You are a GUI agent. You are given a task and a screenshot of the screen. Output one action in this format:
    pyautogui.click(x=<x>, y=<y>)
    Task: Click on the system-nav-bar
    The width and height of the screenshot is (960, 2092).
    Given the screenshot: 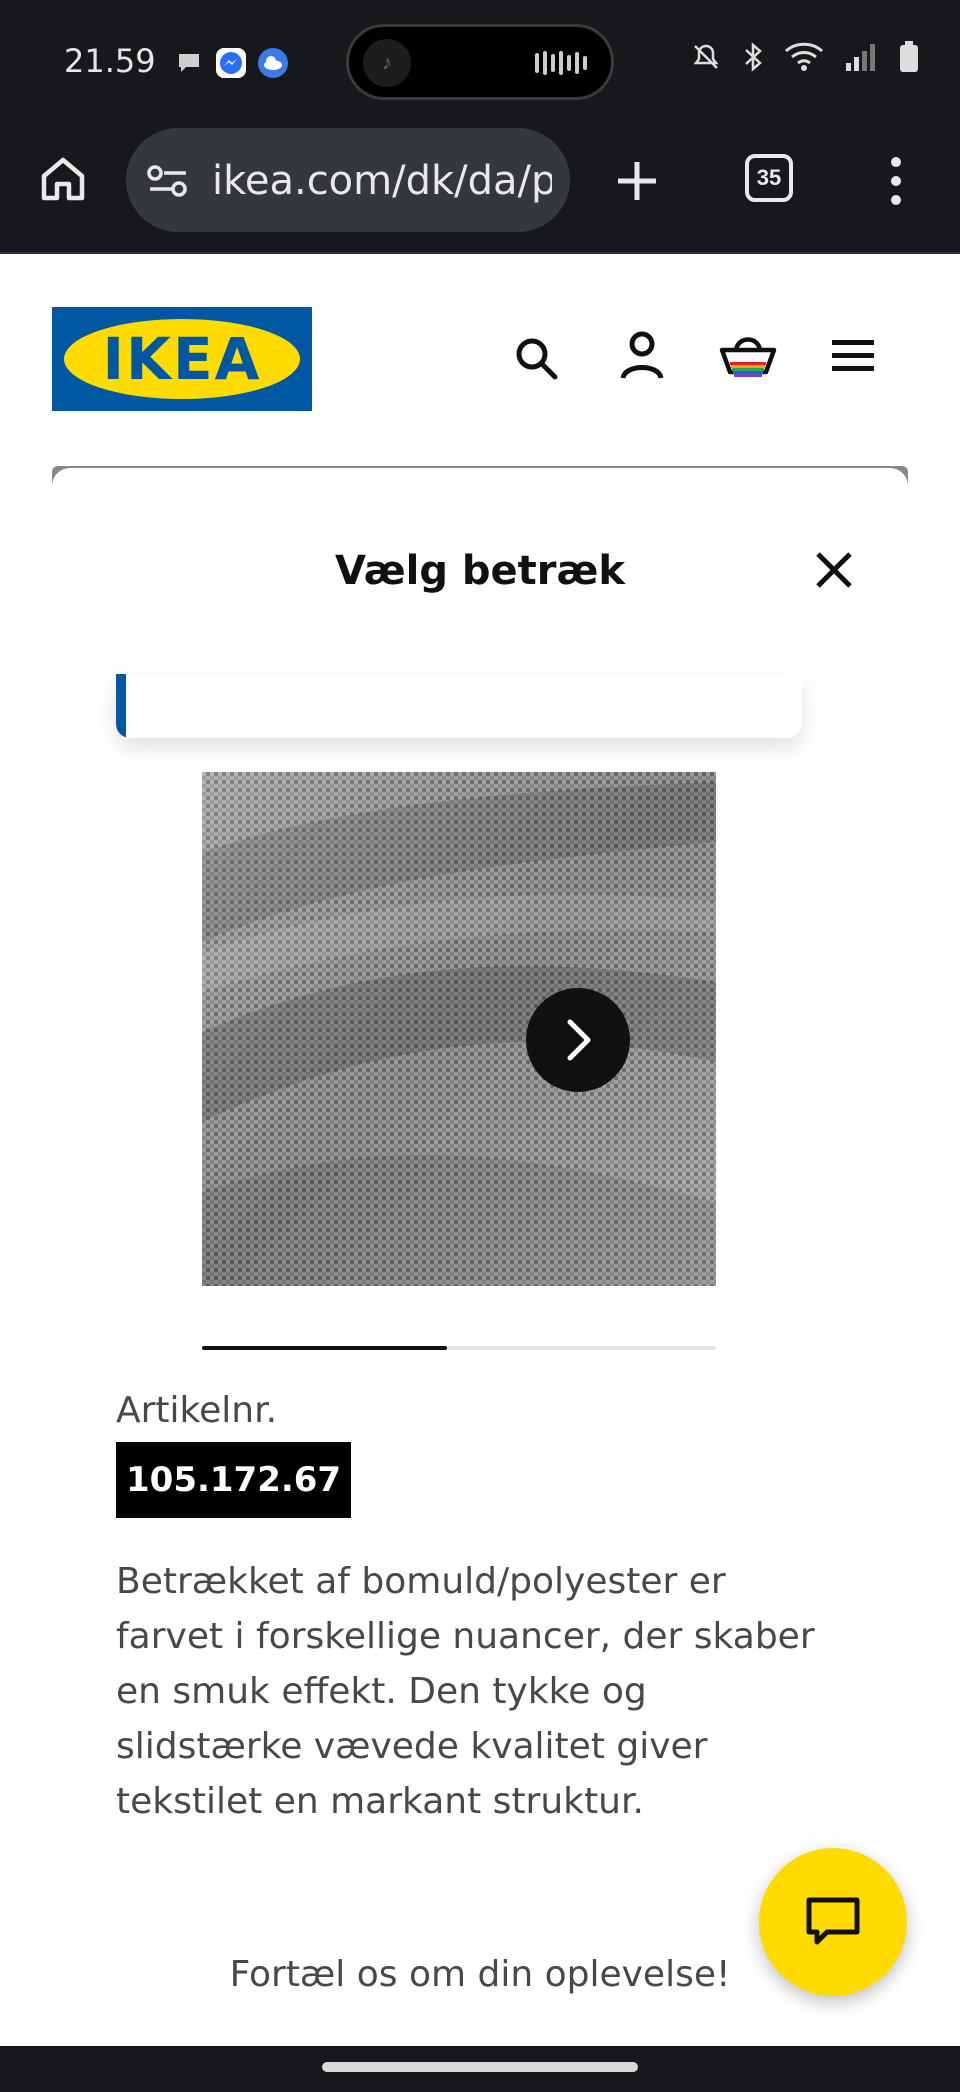 What is the action you would take?
    pyautogui.click(x=480, y=2069)
    